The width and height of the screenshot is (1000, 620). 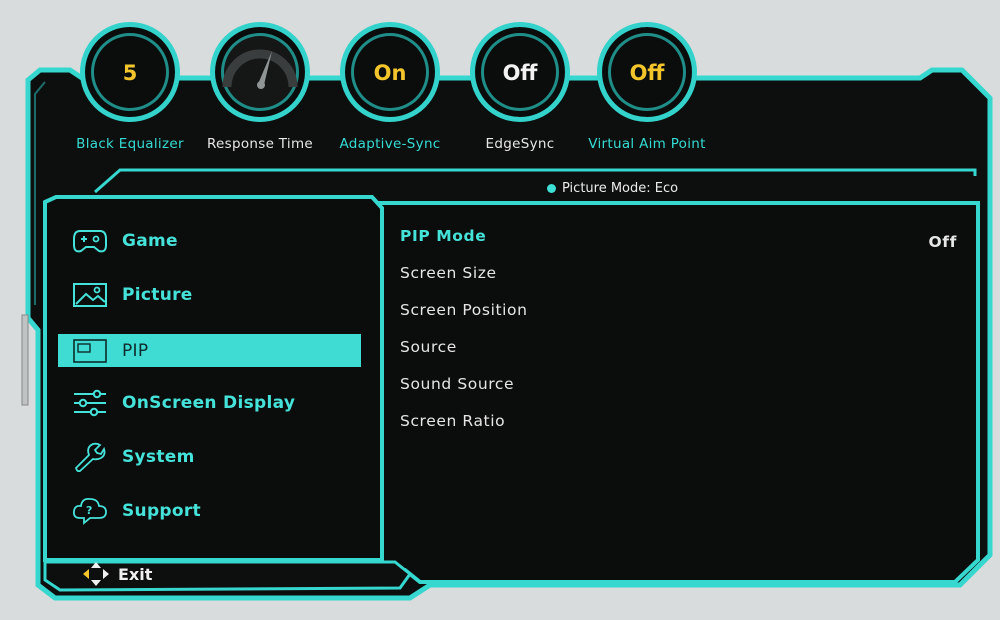 I want to click on help-cloud-icon: ?, so click(x=92, y=510).